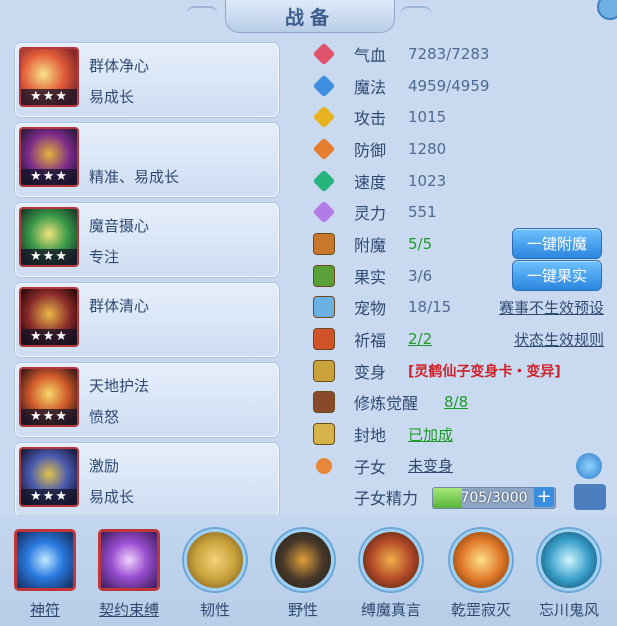 Image resolution: width=617 pixels, height=626 pixels. What do you see at coordinates (458, 149) in the screenshot?
I see `stat-row-defense: 防御 1280` at bounding box center [458, 149].